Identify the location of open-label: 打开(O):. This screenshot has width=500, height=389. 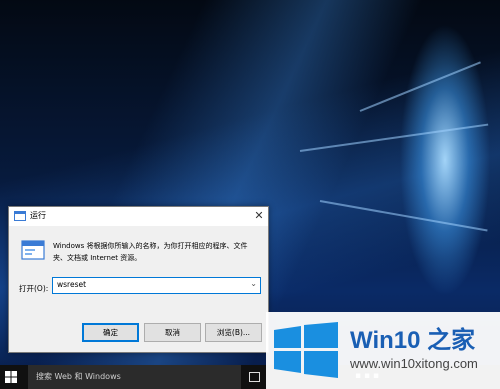
(34, 288).